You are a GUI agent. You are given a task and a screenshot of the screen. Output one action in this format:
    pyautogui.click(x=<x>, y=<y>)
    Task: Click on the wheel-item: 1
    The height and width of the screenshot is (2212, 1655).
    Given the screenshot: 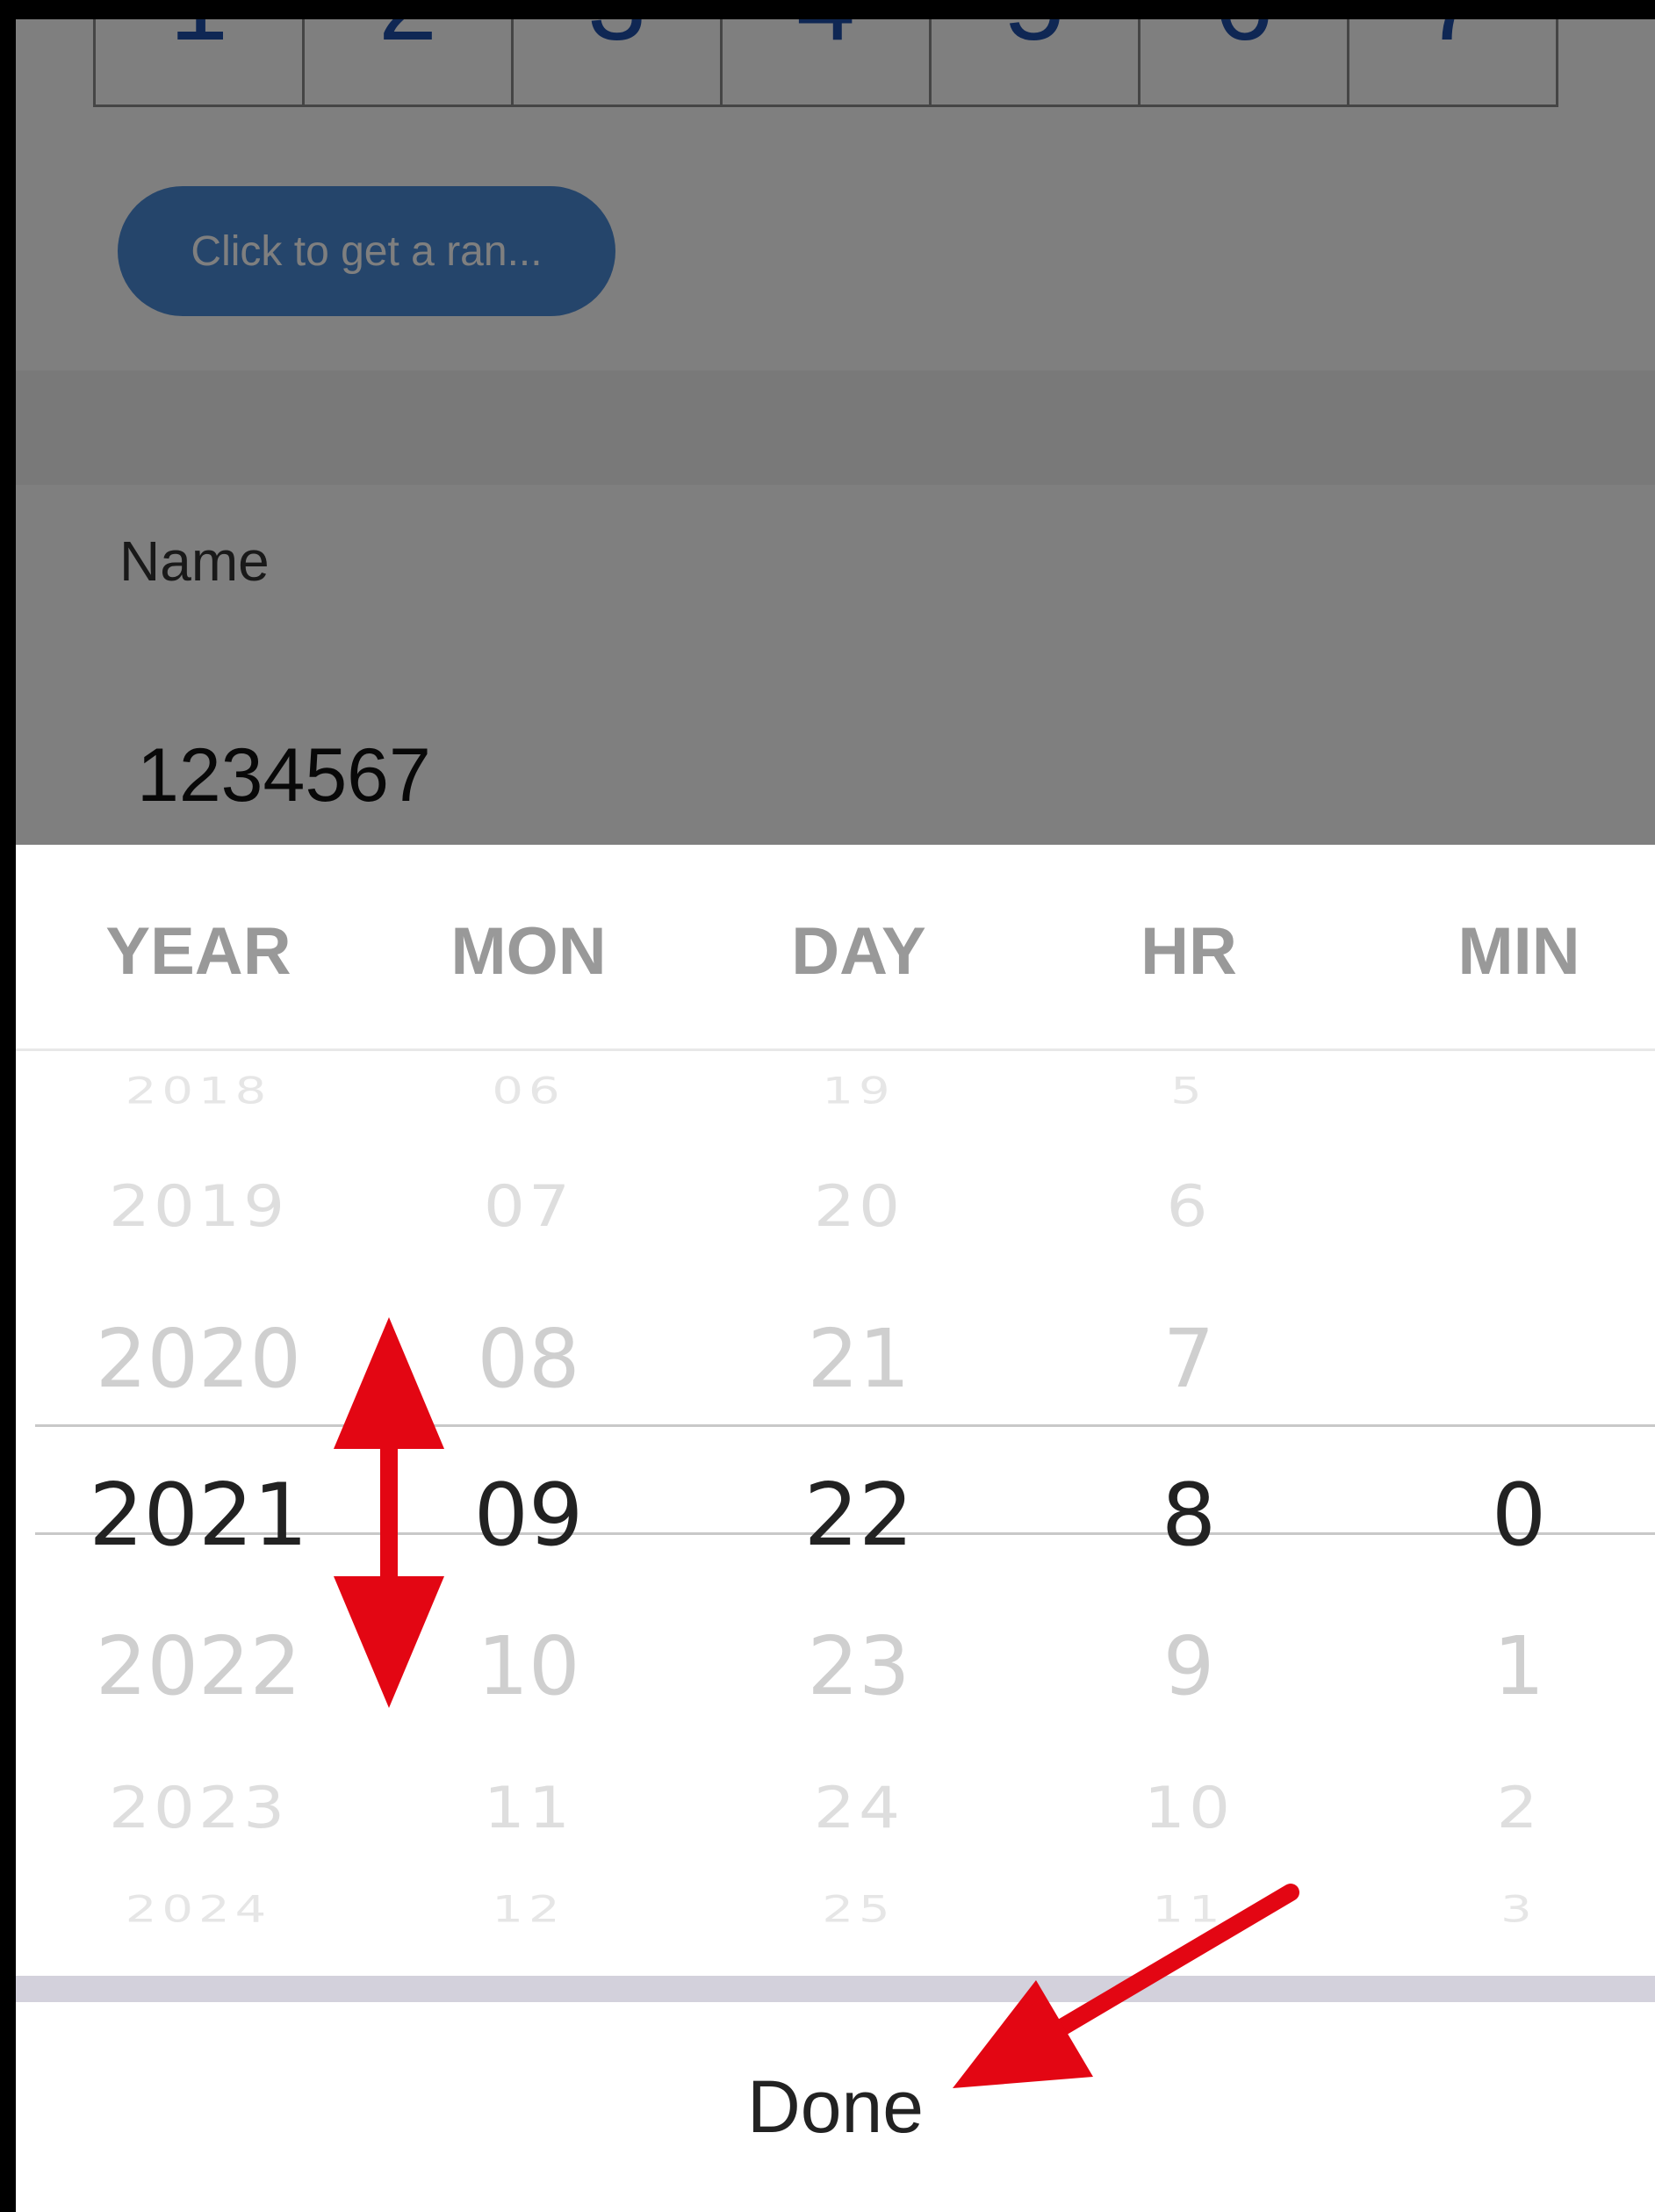 What is the action you would take?
    pyautogui.click(x=1504, y=1666)
    